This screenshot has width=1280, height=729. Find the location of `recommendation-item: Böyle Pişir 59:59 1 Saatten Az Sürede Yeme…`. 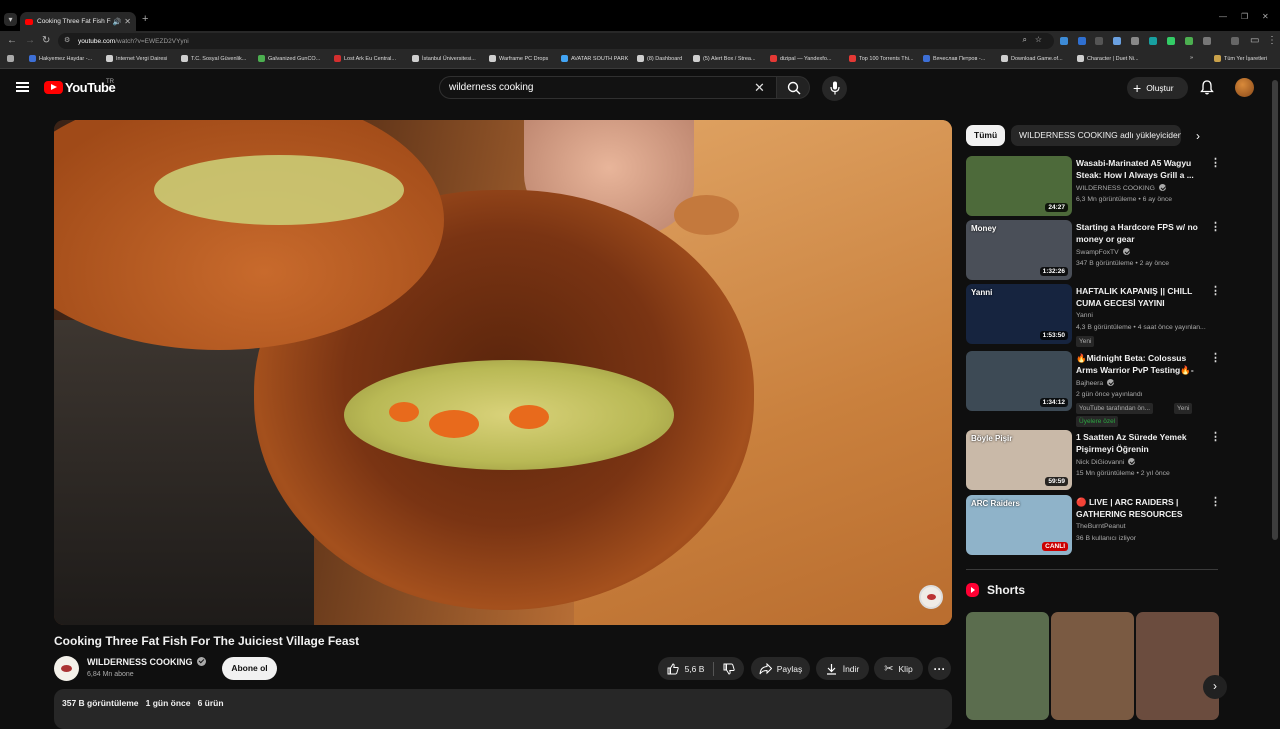

recommendation-item: Böyle Pişir 59:59 1 Saatten Az Sürede Yeme… is located at coordinates (1093, 460).